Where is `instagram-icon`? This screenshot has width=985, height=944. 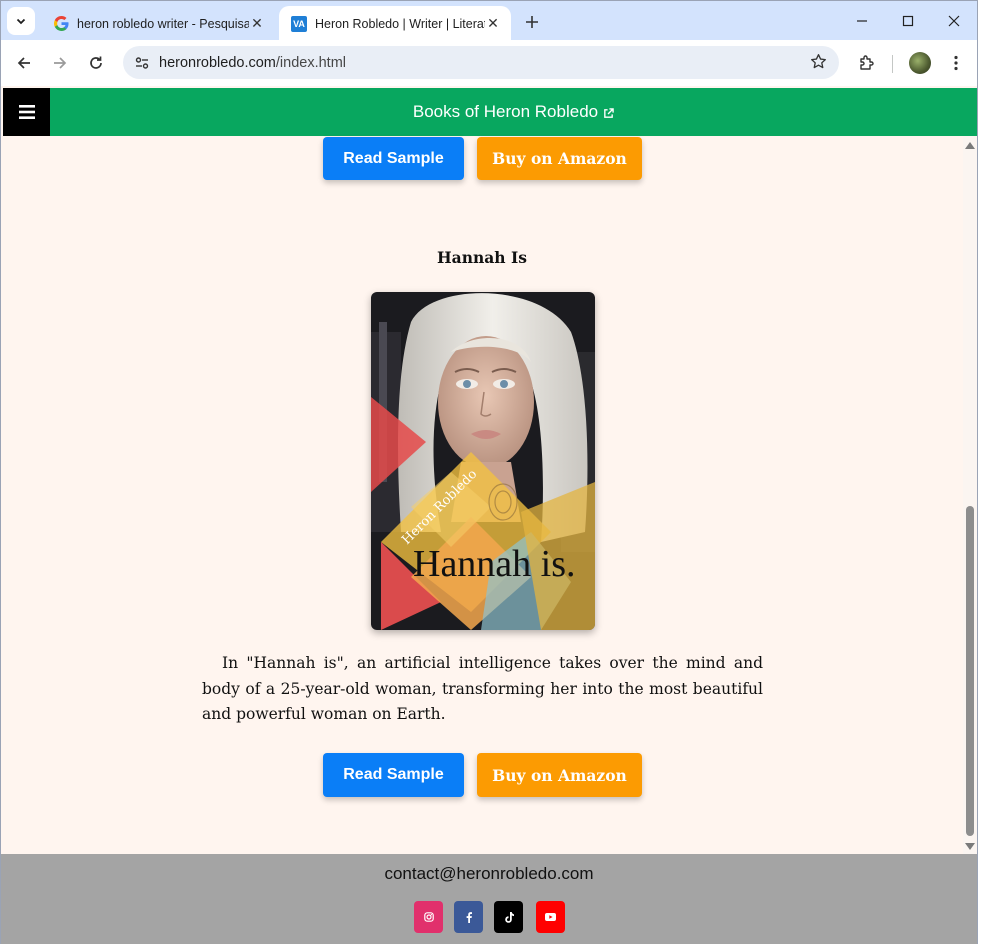
instagram-icon is located at coordinates (428, 917).